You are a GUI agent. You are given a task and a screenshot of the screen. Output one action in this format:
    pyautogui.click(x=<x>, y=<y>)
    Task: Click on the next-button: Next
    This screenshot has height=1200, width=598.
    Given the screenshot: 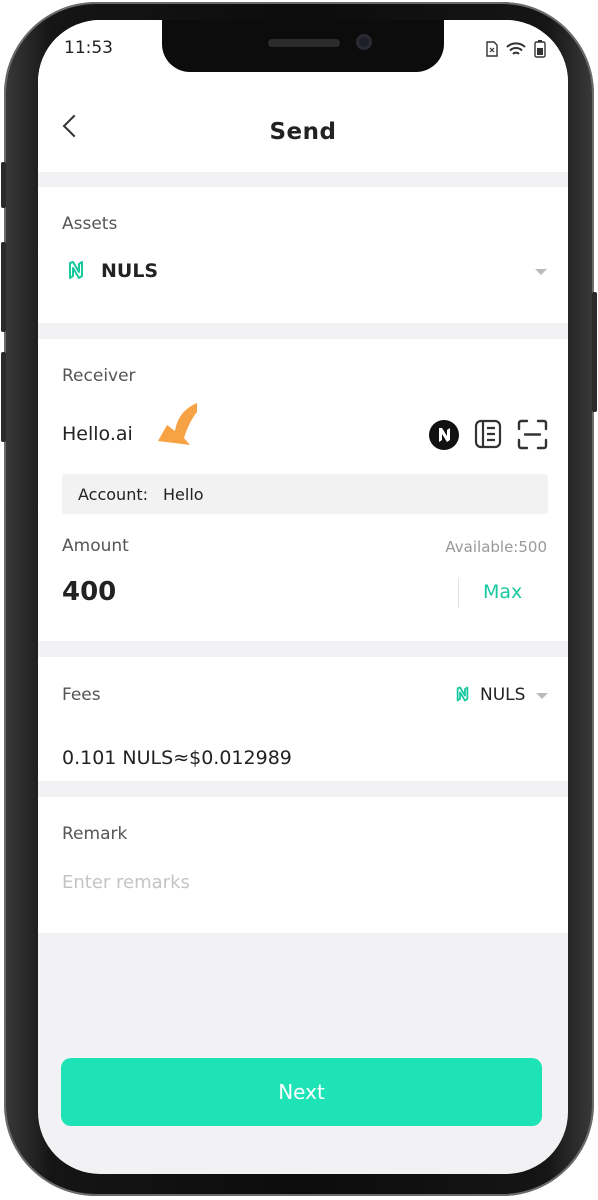 What is the action you would take?
    pyautogui.click(x=301, y=1092)
    